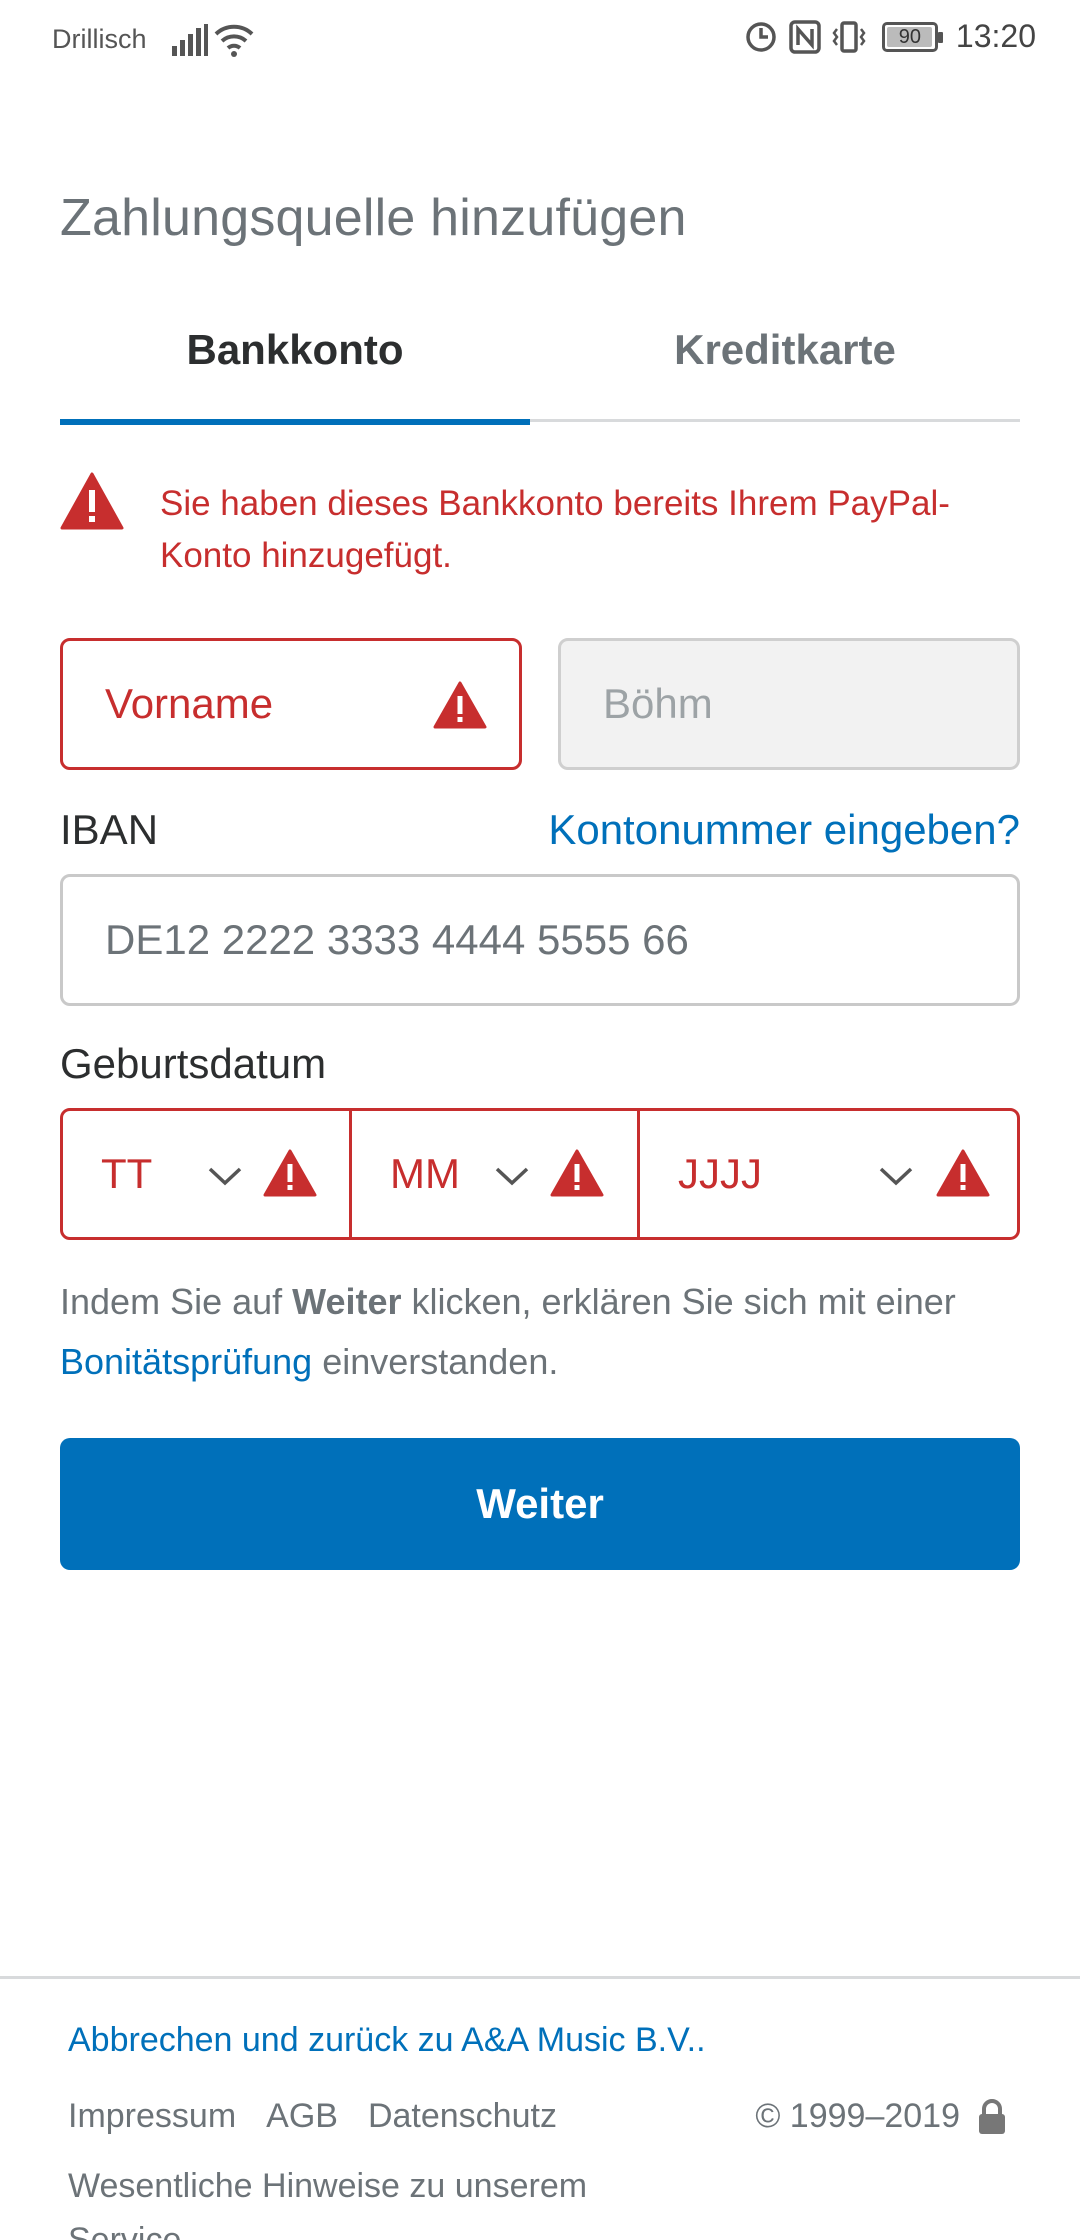 The width and height of the screenshot is (1080, 2240). What do you see at coordinates (234, 40) in the screenshot?
I see `wifi-icon` at bounding box center [234, 40].